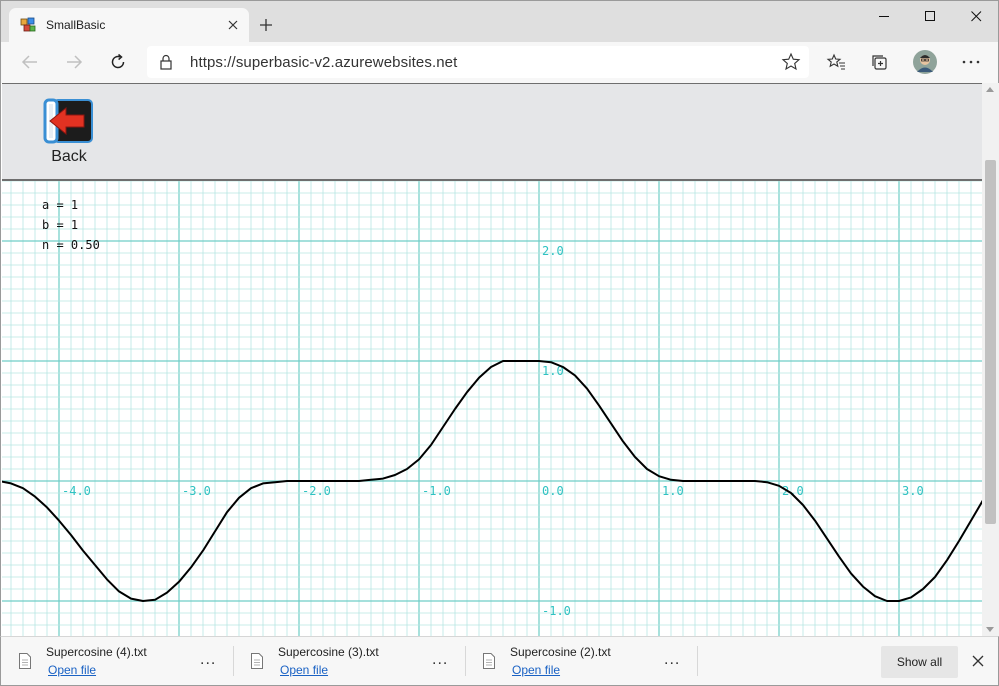  I want to click on show-all-button: Show all, so click(919, 662).